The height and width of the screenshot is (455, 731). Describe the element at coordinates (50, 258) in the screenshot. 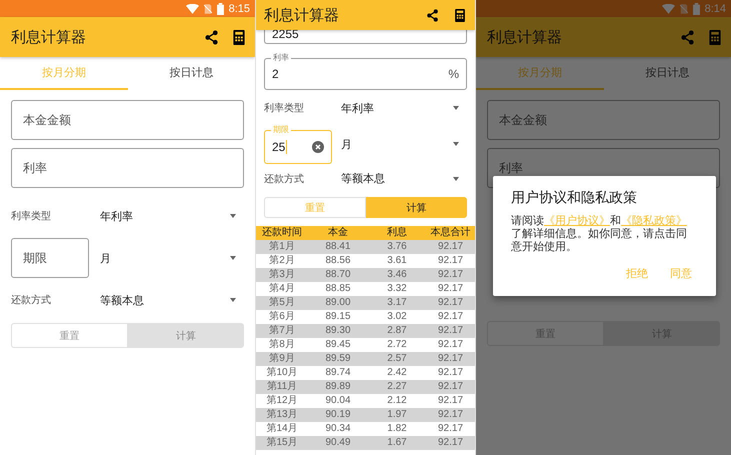

I see `term-field: 期限` at that location.